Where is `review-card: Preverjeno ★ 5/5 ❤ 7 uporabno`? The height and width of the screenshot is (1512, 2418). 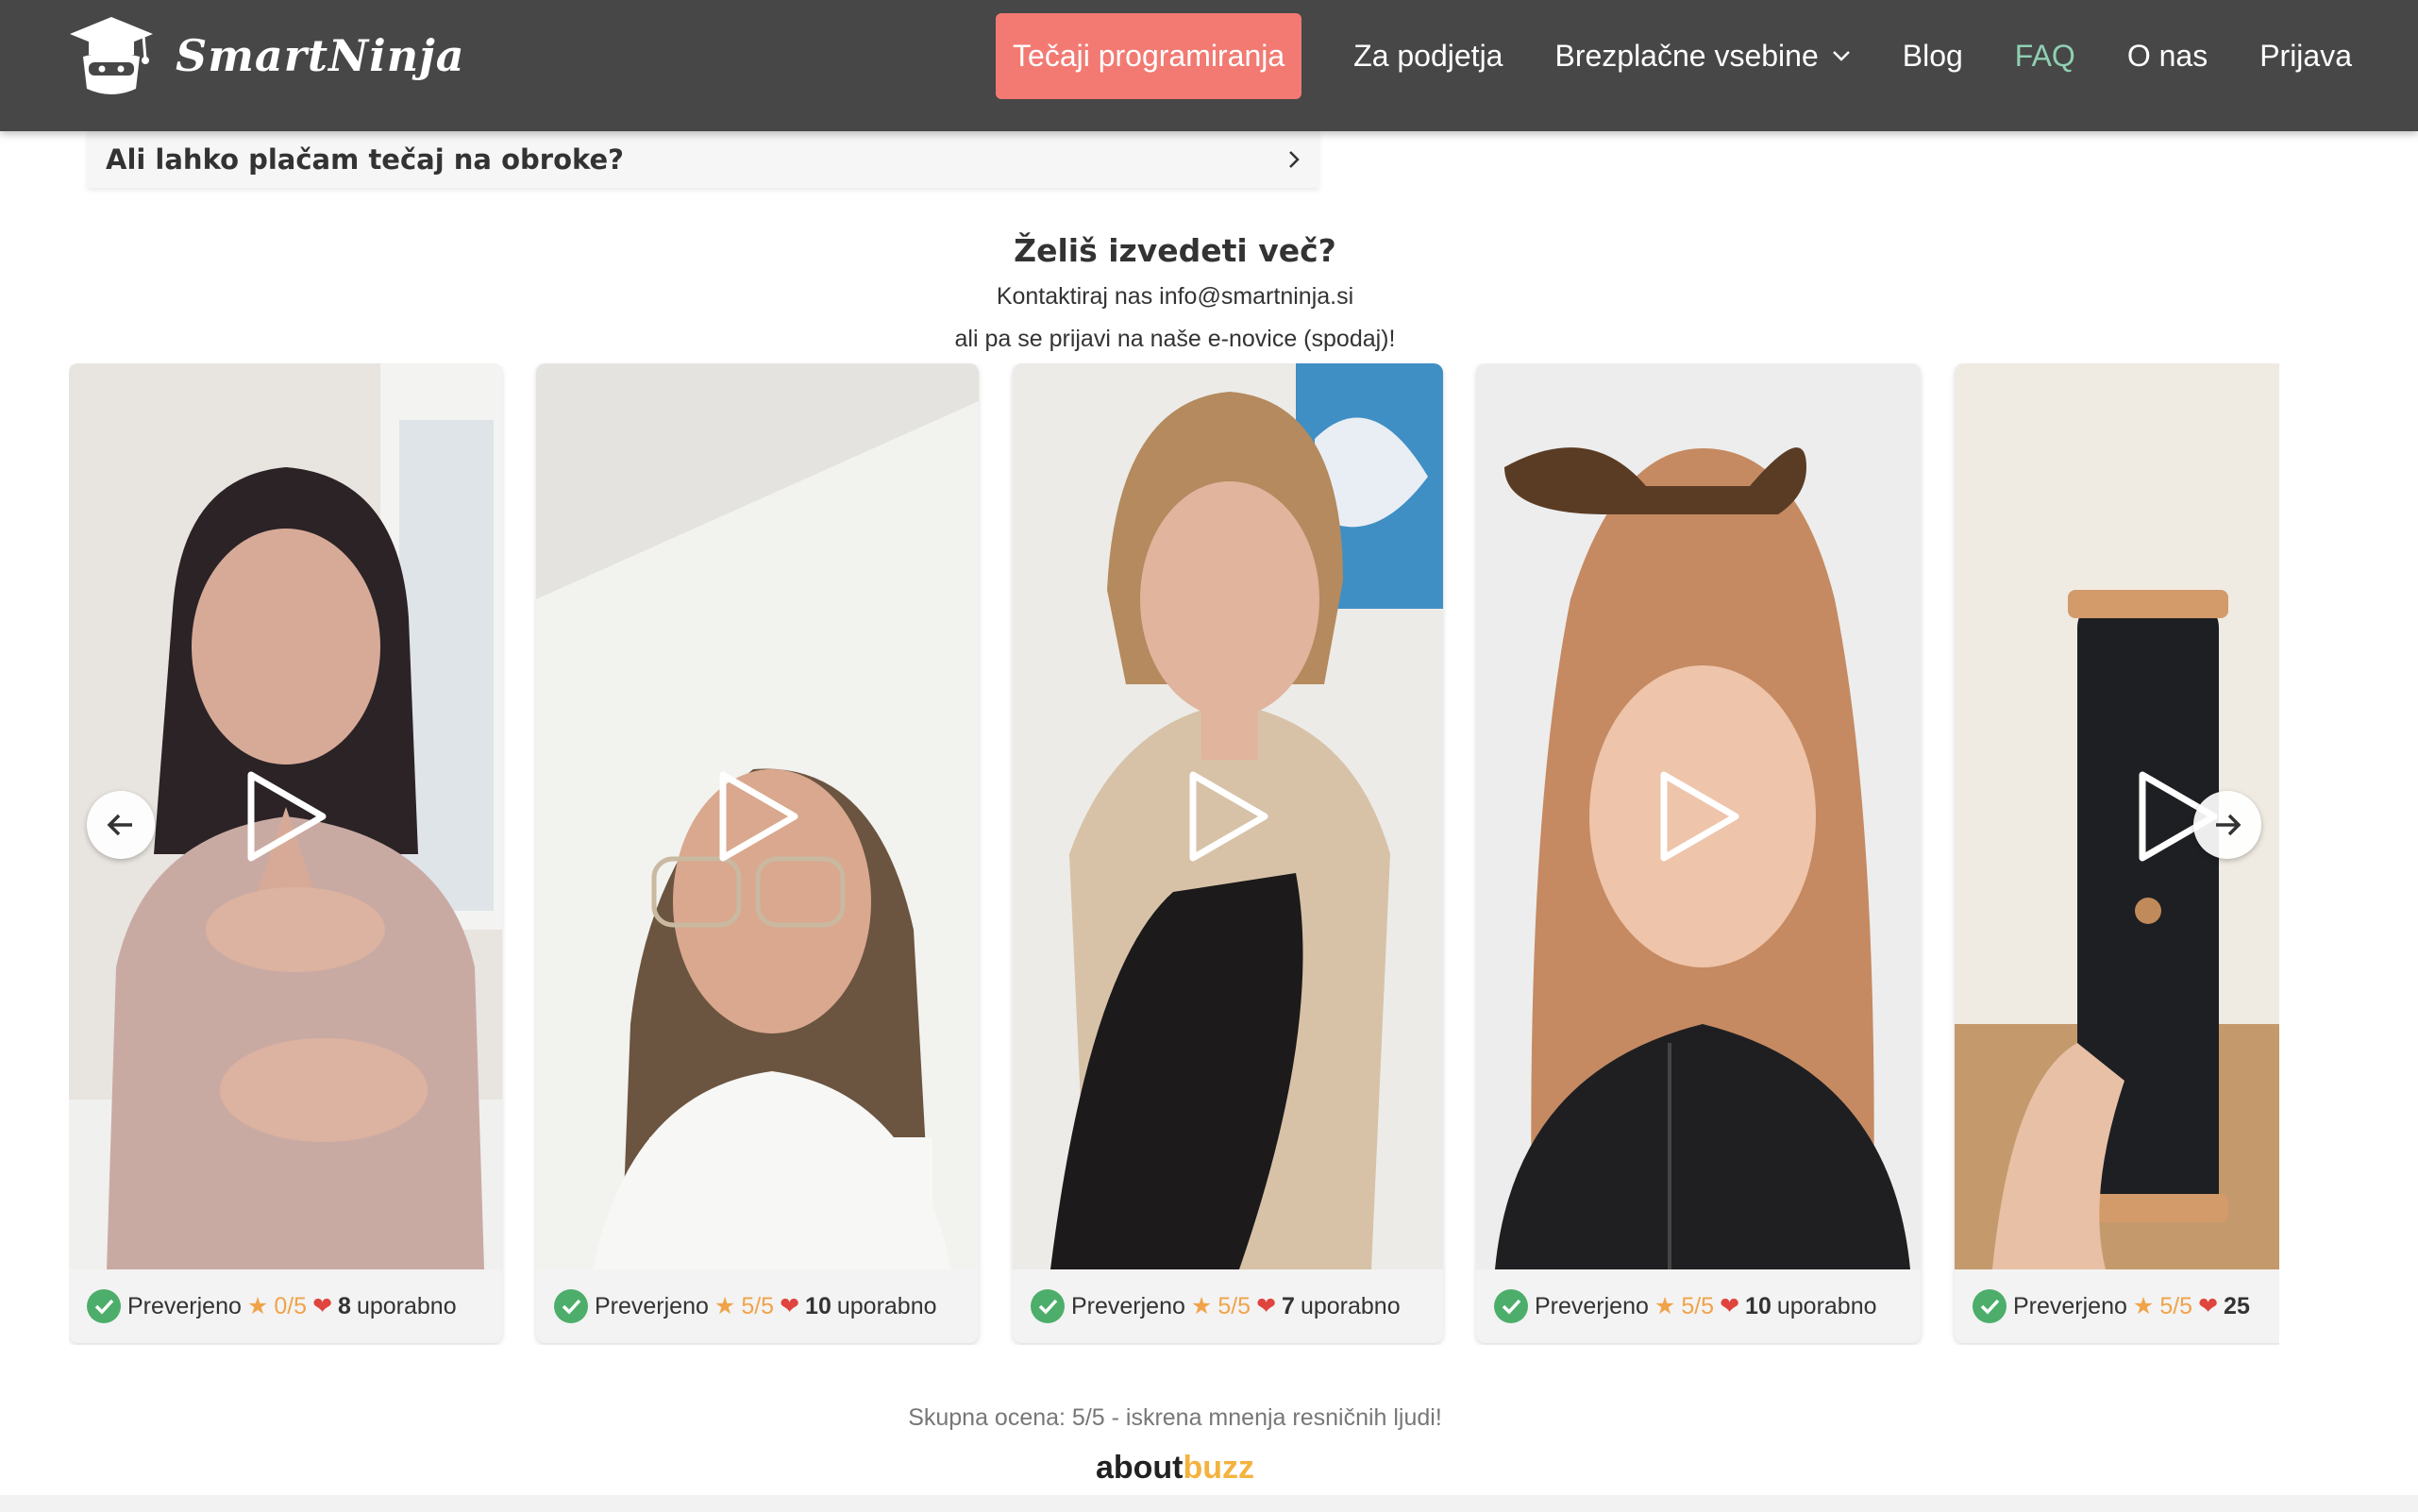 review-card: Preverjeno ★ 5/5 ❤ 7 uporabno is located at coordinates (1228, 853).